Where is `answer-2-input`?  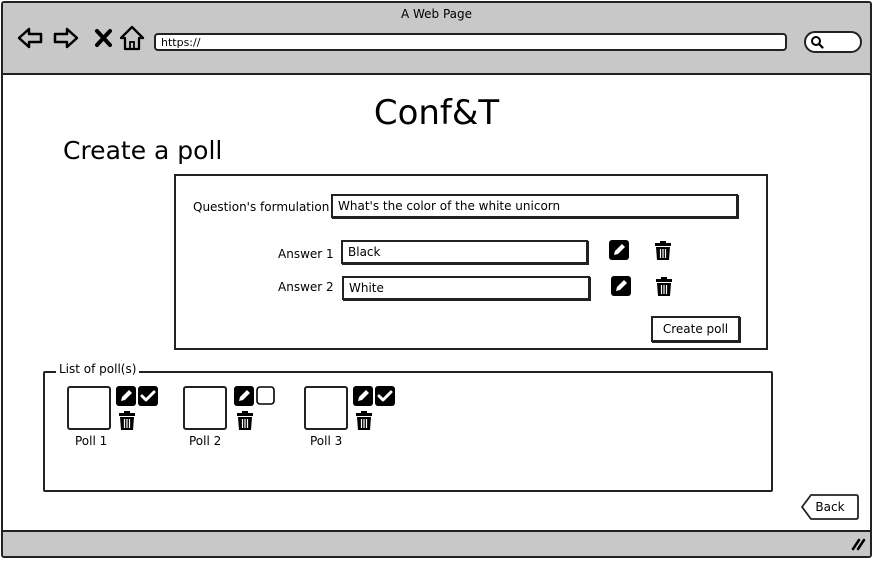
answer-2-input is located at coordinates (466, 288).